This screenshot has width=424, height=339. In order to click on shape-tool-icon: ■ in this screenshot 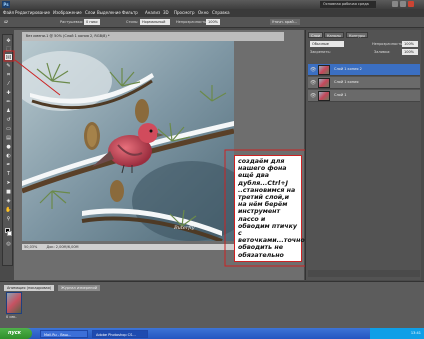, I will do `click(8, 192)`.